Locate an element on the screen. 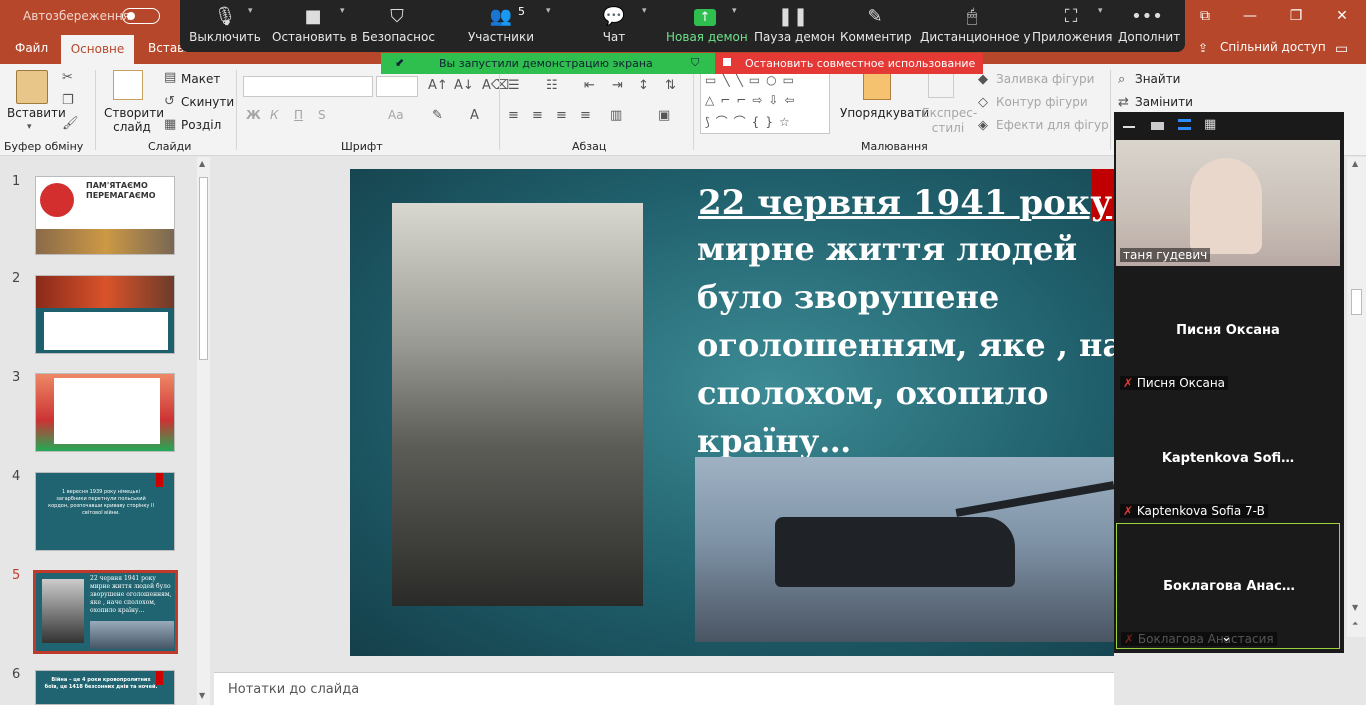 The height and width of the screenshot is (705, 1366). outdent-icon: ⇥ is located at coordinates (617, 85).